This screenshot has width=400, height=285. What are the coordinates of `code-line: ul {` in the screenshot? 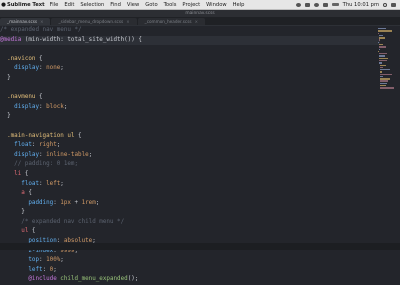 It's located at (190, 232).